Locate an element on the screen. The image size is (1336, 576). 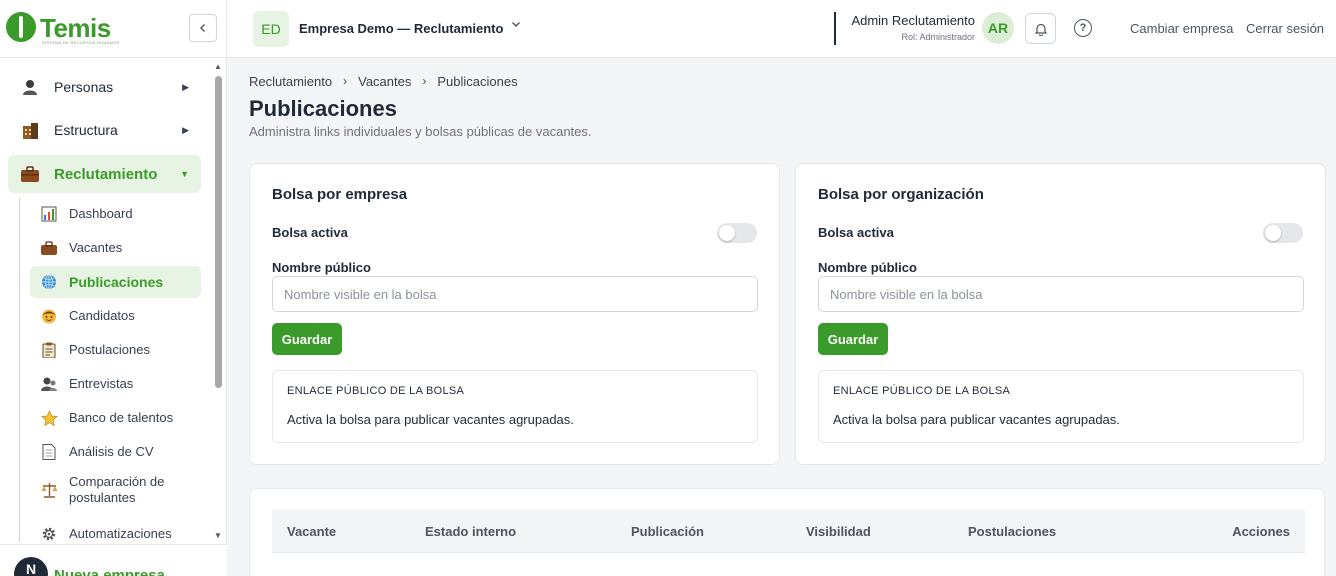
sidebar-subitem-candidatos: Candidatos is located at coordinates (115, 316).